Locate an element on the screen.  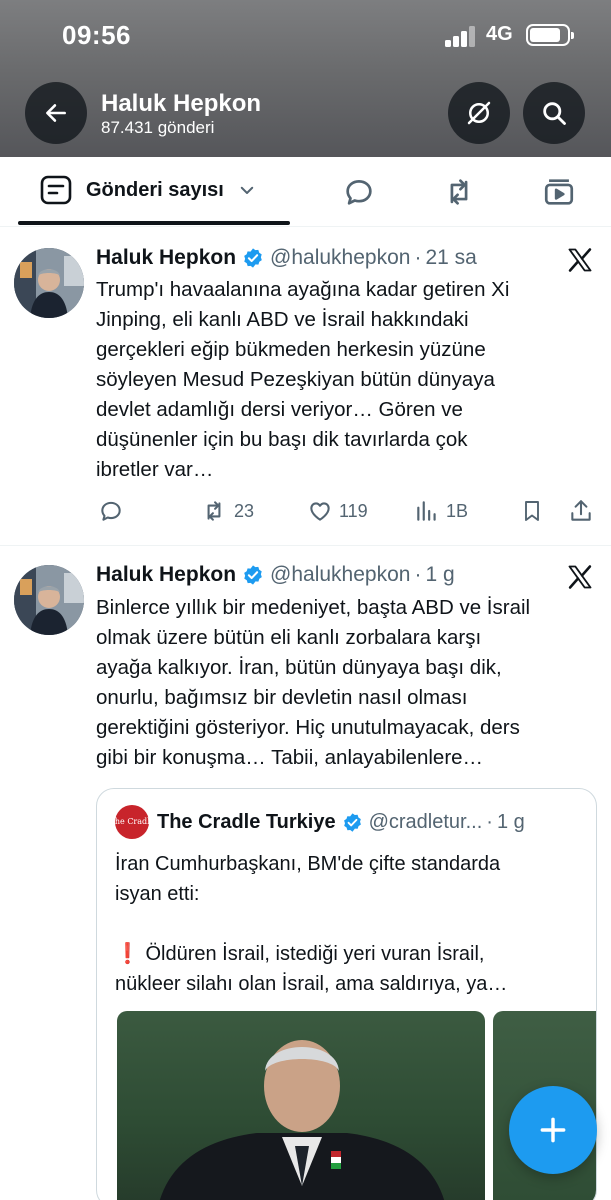
quoted-line is located at coordinates (350, 924).